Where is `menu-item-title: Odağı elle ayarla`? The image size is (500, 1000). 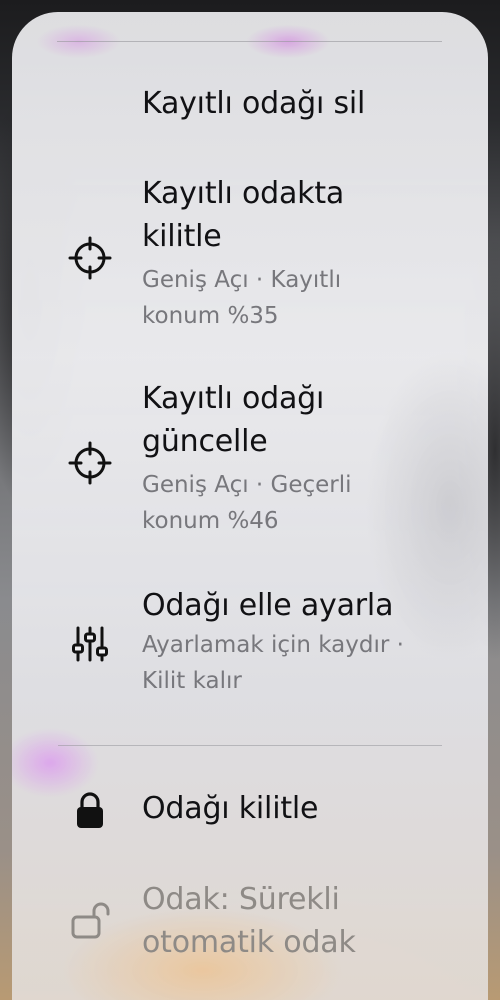
menu-item-title: Odağı elle ayarla is located at coordinates (268, 605).